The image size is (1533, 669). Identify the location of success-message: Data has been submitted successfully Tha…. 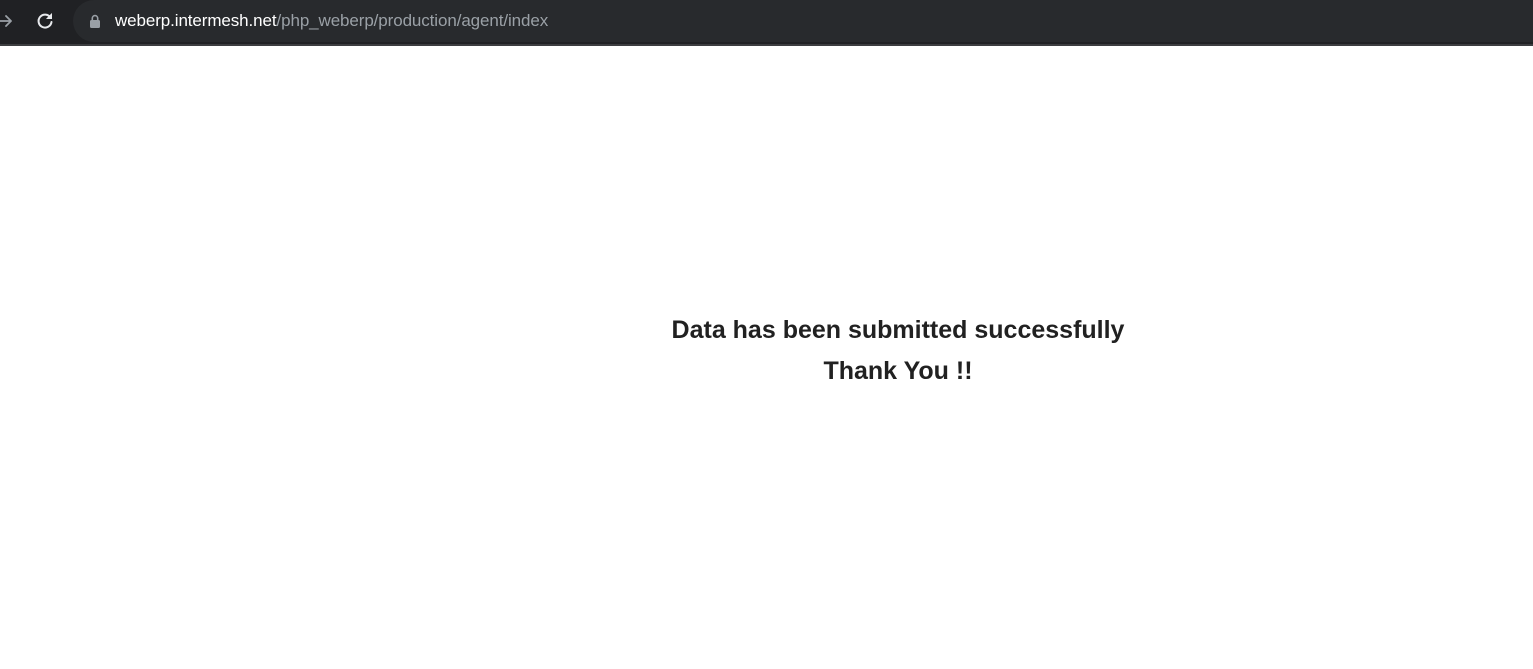
(898, 350).